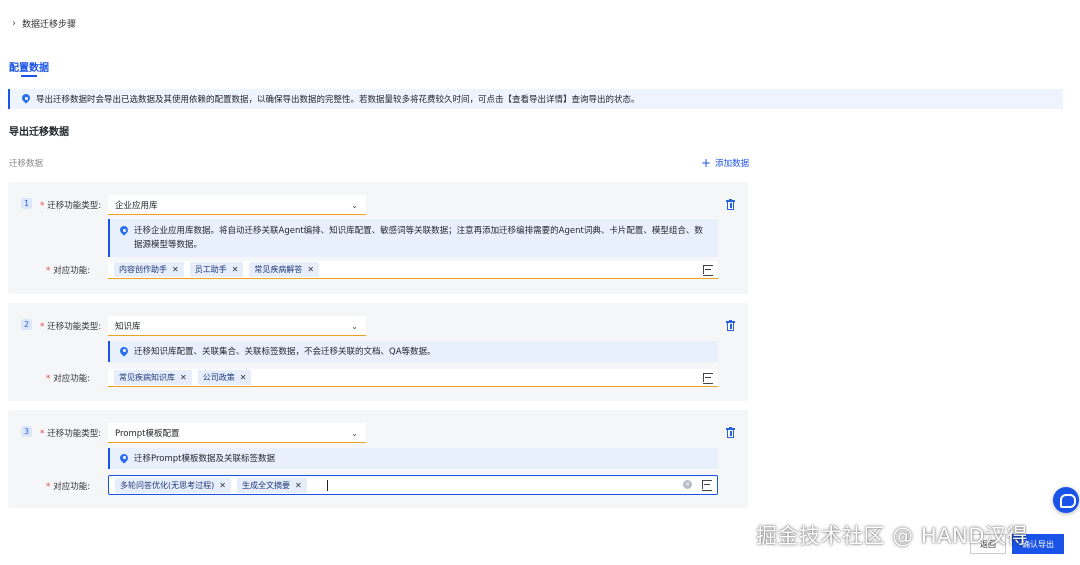 Image resolution: width=1080 pixels, height=565 pixels. I want to click on chat-icon, so click(1066, 500).